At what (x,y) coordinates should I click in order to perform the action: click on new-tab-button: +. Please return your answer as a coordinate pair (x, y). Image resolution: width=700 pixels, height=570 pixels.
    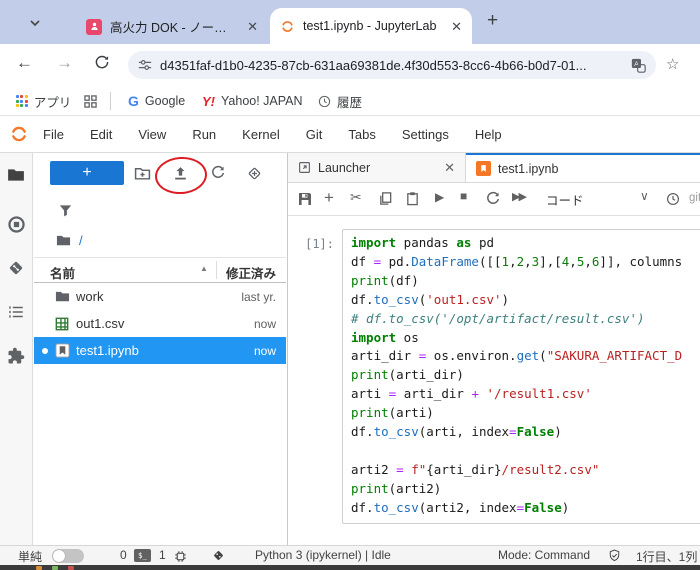
    Looking at the image, I should click on (492, 21).